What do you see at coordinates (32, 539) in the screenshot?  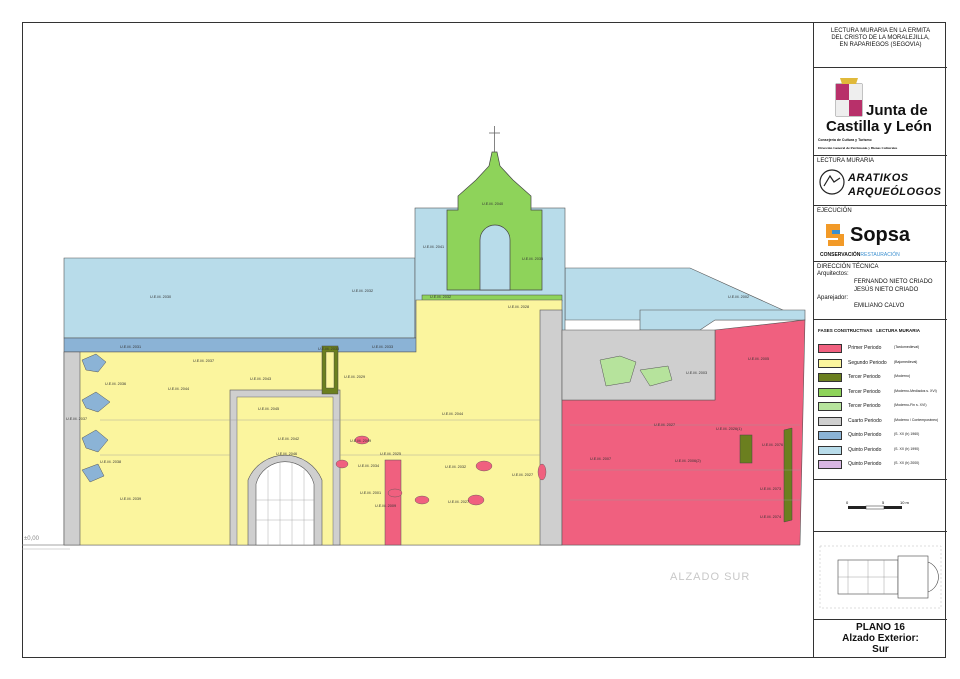 I see `datum-label: ±0,00` at bounding box center [32, 539].